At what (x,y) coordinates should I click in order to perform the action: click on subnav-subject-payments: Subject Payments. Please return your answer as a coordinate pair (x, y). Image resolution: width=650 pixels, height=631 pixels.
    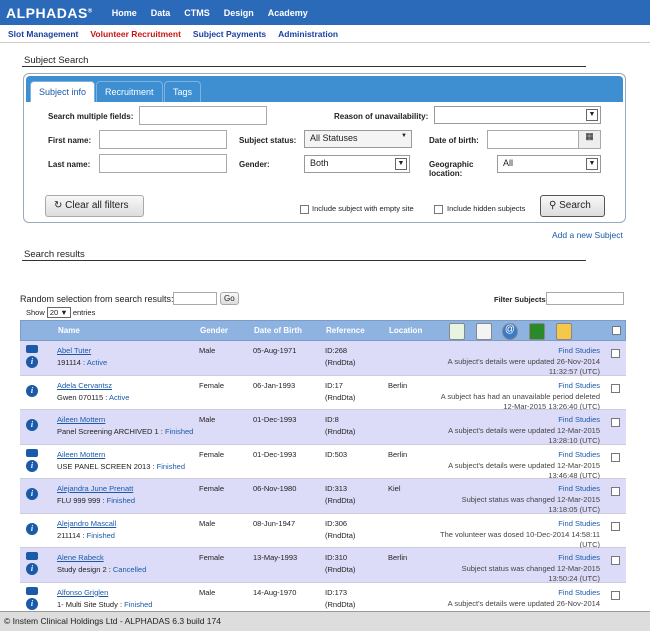
    Looking at the image, I should click on (229, 34).